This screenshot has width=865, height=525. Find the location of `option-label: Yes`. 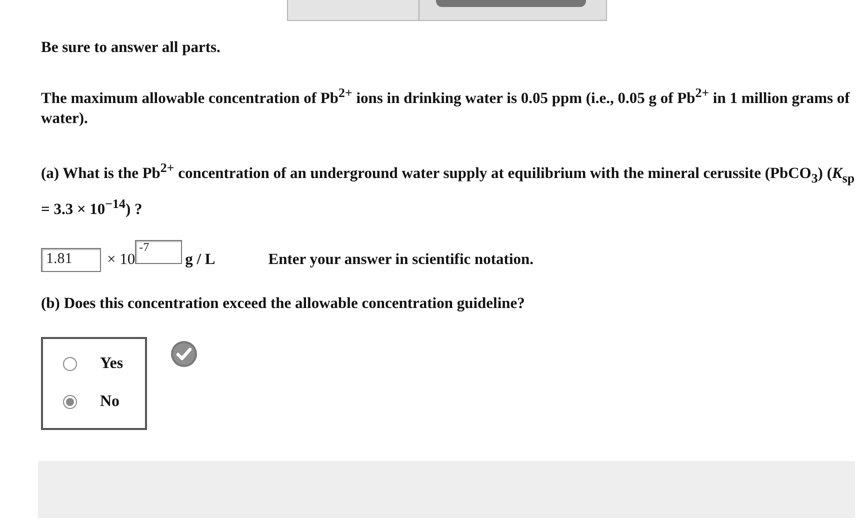

option-label: Yes is located at coordinates (112, 364).